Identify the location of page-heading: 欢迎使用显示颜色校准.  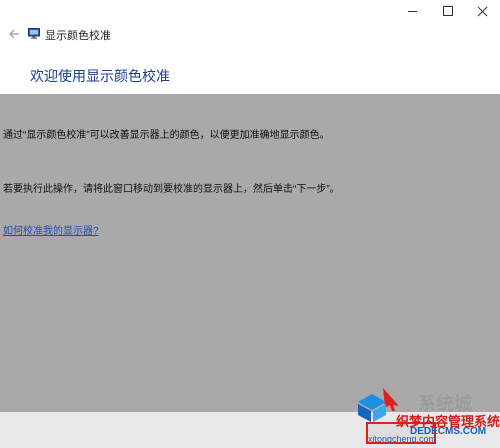
(100, 76).